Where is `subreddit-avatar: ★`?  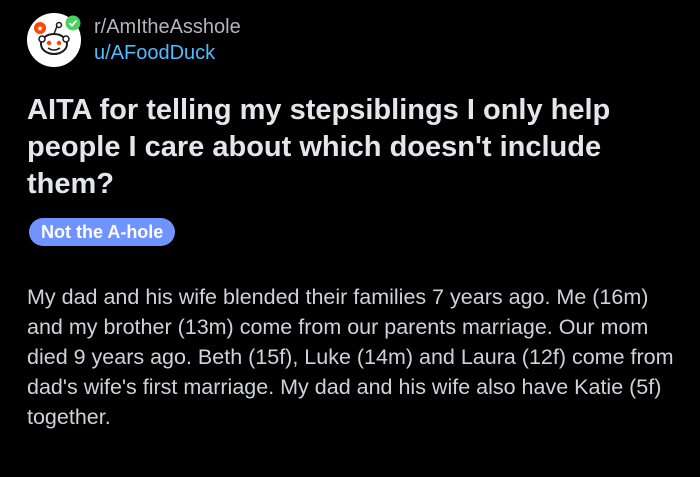 subreddit-avatar: ★ is located at coordinates (54, 40).